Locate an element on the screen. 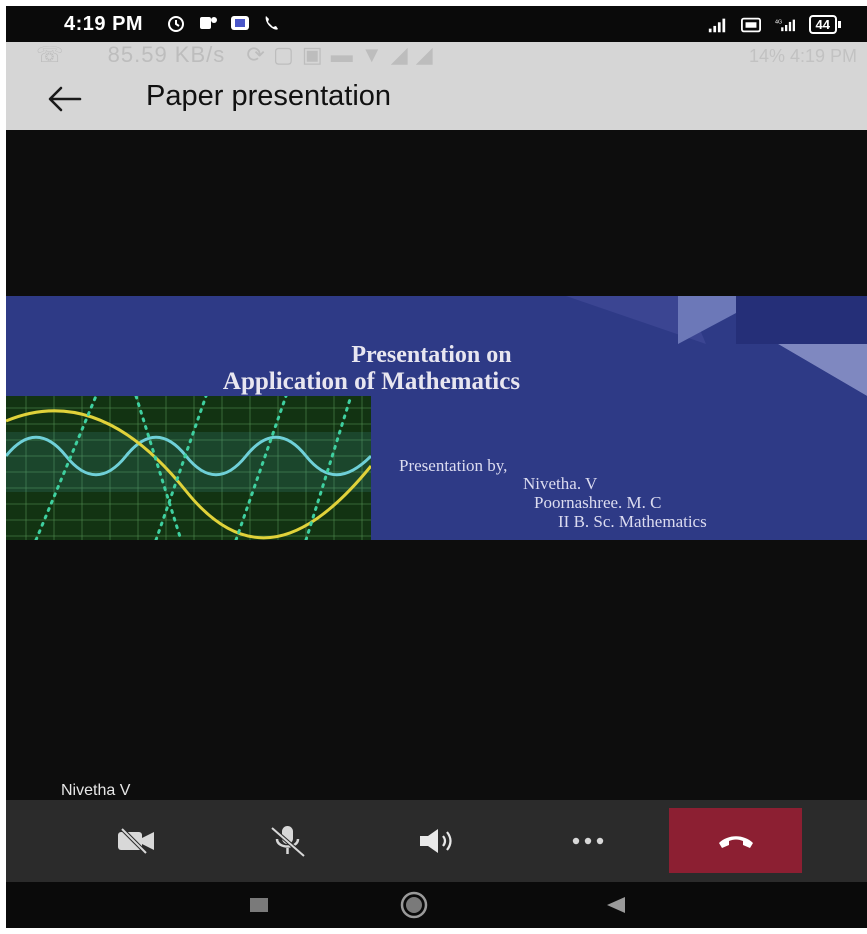  page-title: Paper presentation is located at coordinates (269, 96).